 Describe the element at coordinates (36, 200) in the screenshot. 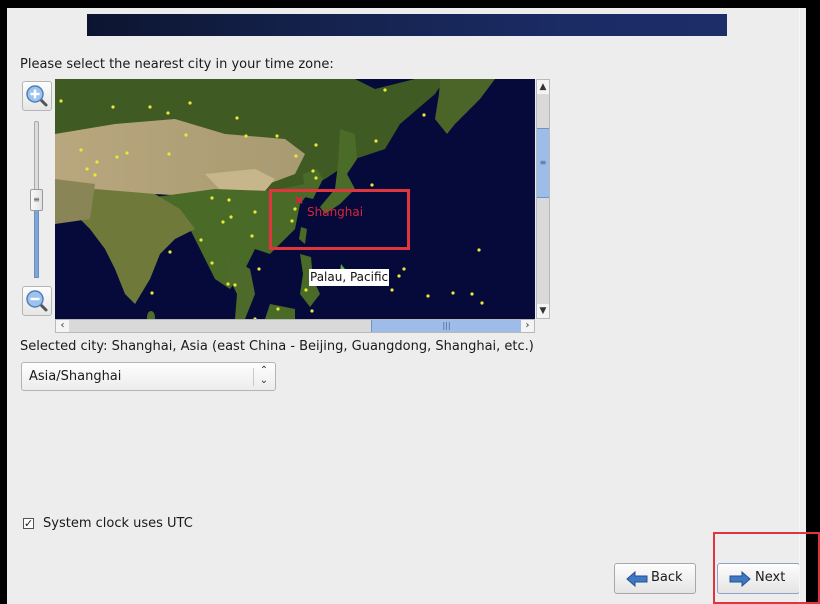

I see `zoom-slider-handle: ≡` at that location.